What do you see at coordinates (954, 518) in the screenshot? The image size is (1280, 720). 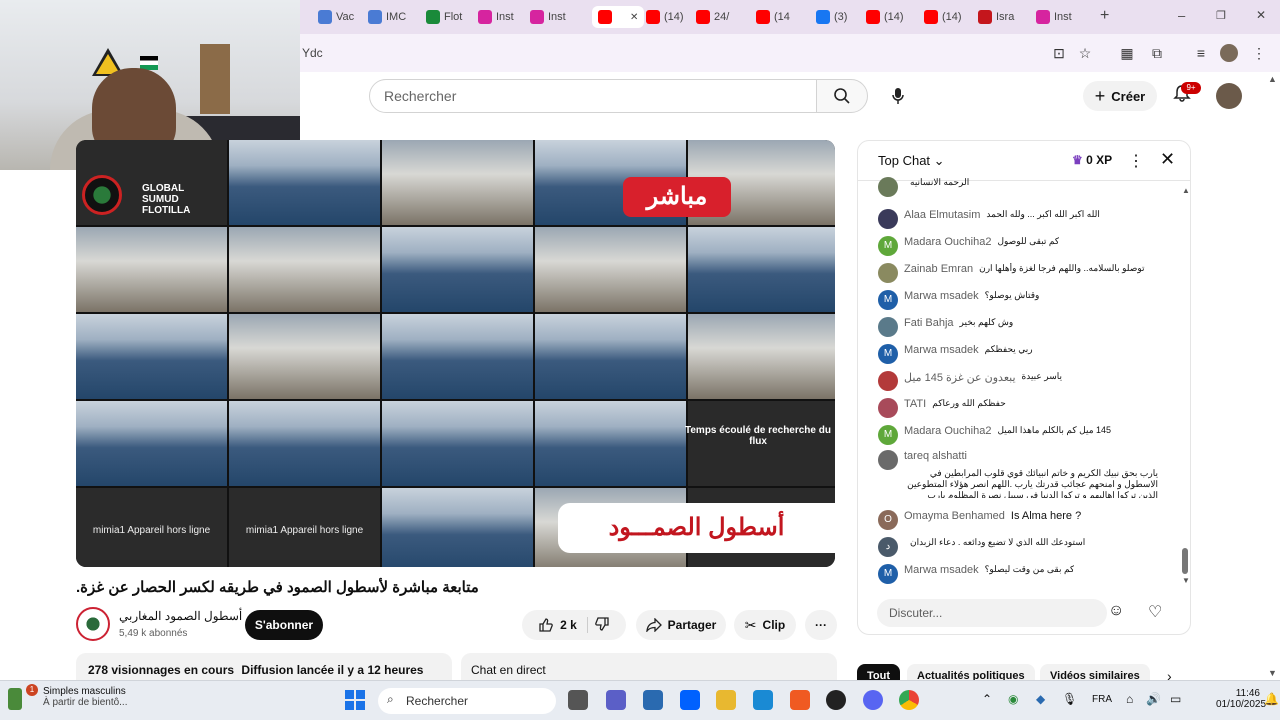 I see `chat-author-name: Omayma Benhamed` at bounding box center [954, 518].